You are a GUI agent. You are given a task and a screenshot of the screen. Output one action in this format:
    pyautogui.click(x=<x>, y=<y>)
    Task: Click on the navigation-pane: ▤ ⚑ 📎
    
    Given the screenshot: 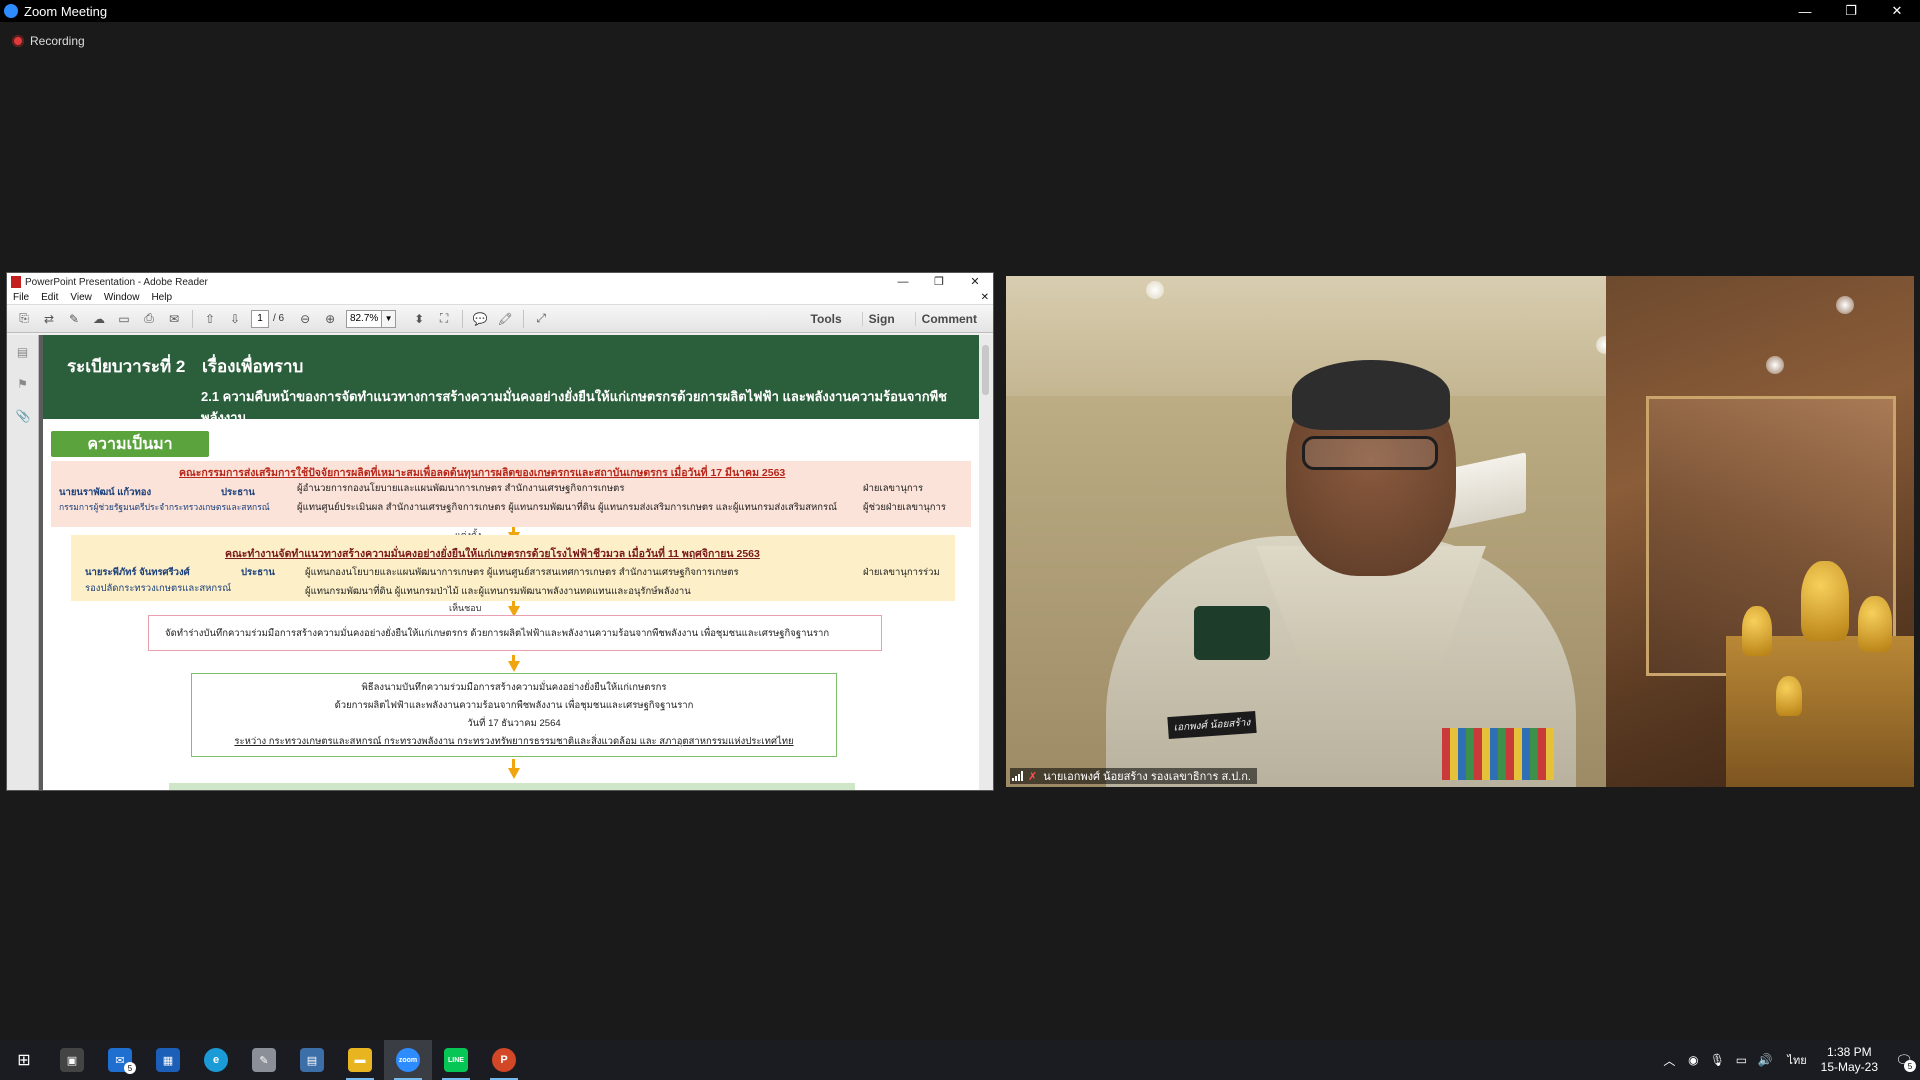 What is the action you would take?
    pyautogui.click(x=23, y=562)
    